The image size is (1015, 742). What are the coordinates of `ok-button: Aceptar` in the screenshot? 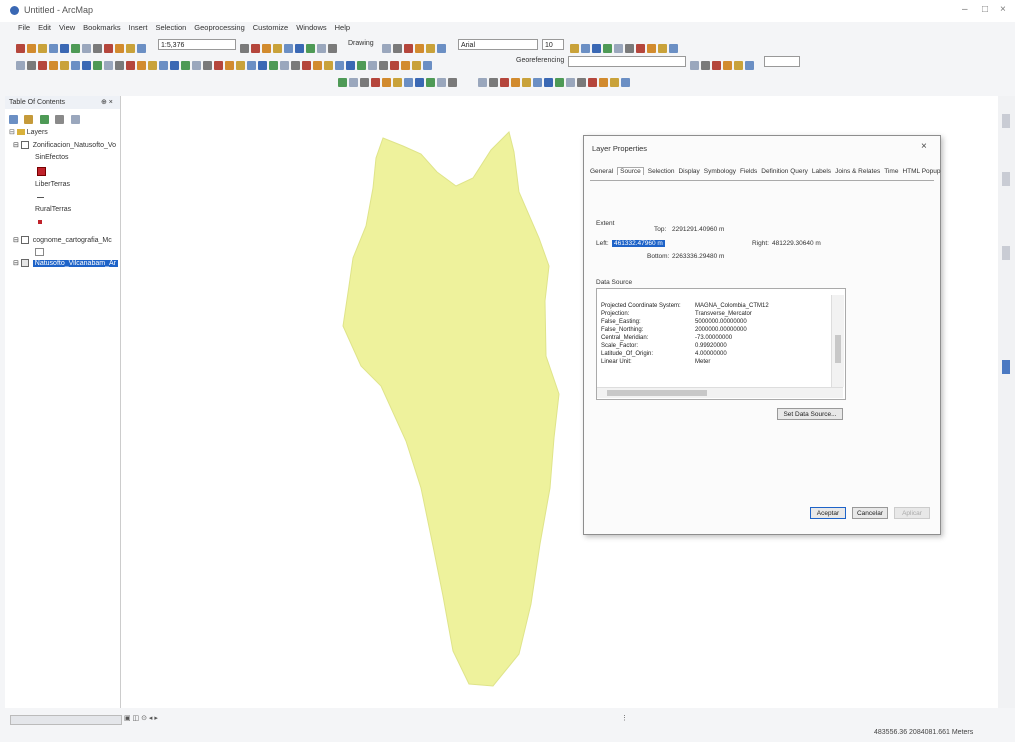 It's located at (828, 513).